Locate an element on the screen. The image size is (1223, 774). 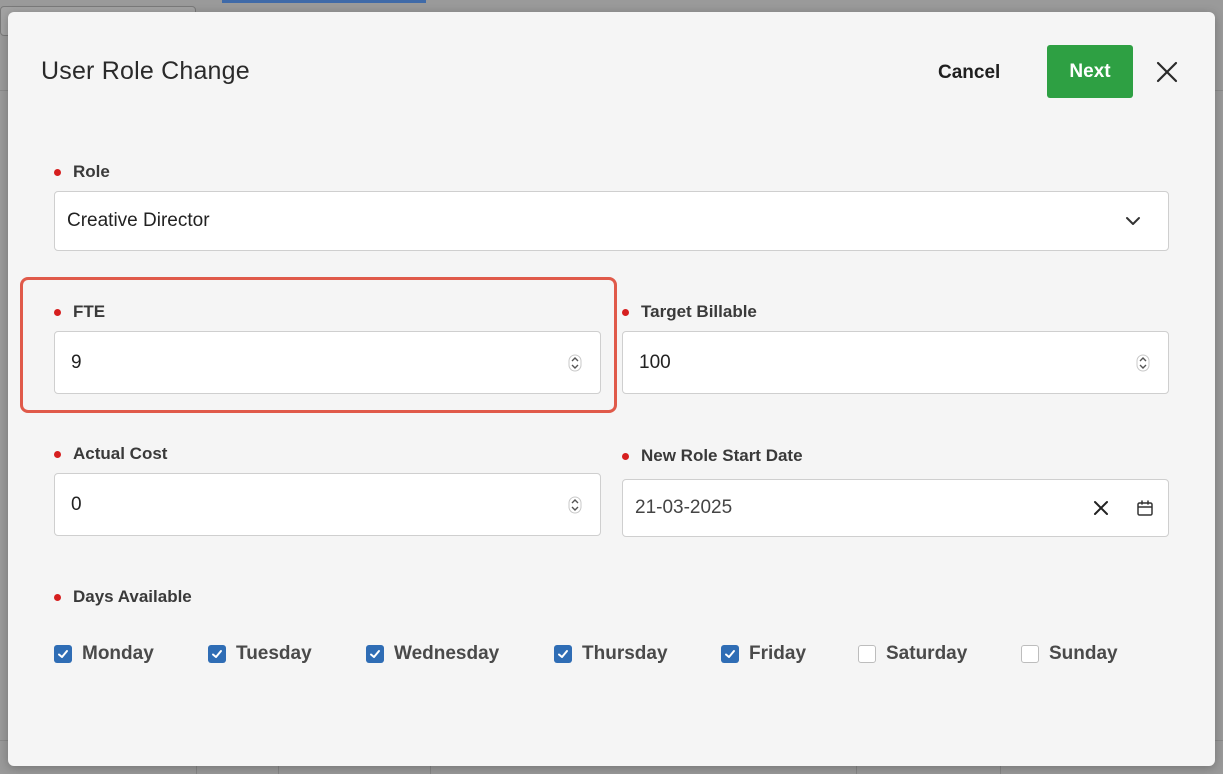
new-role-start-date-label-text: New Role Start Date is located at coordinates (722, 455).